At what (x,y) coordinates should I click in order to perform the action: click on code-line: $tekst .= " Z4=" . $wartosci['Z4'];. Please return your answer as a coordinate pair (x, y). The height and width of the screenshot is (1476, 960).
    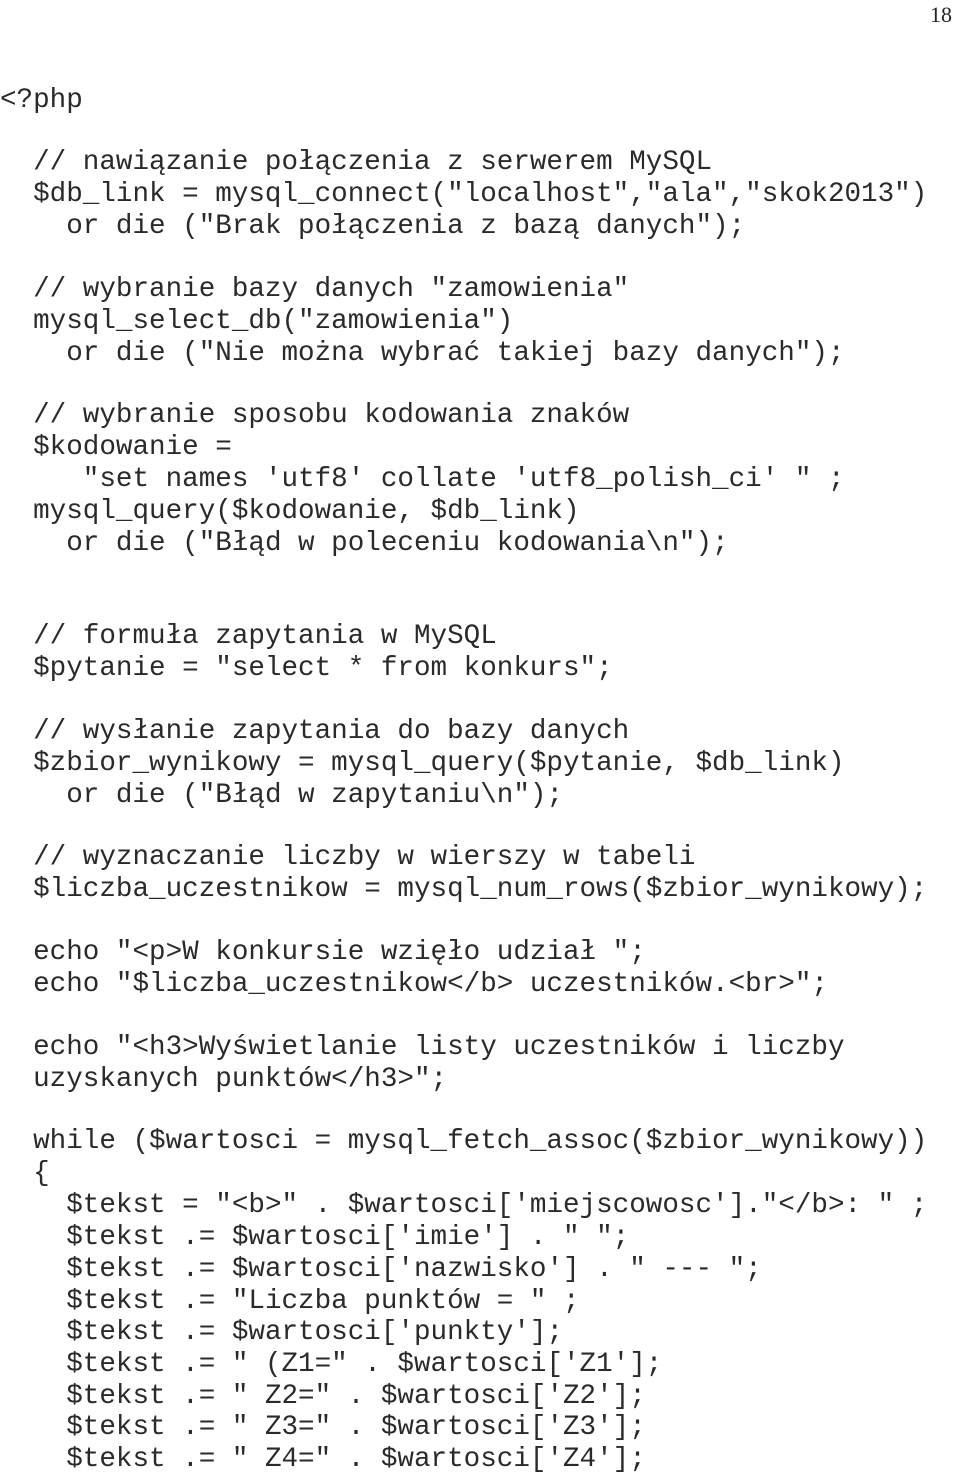
    Looking at the image, I should click on (356, 1459).